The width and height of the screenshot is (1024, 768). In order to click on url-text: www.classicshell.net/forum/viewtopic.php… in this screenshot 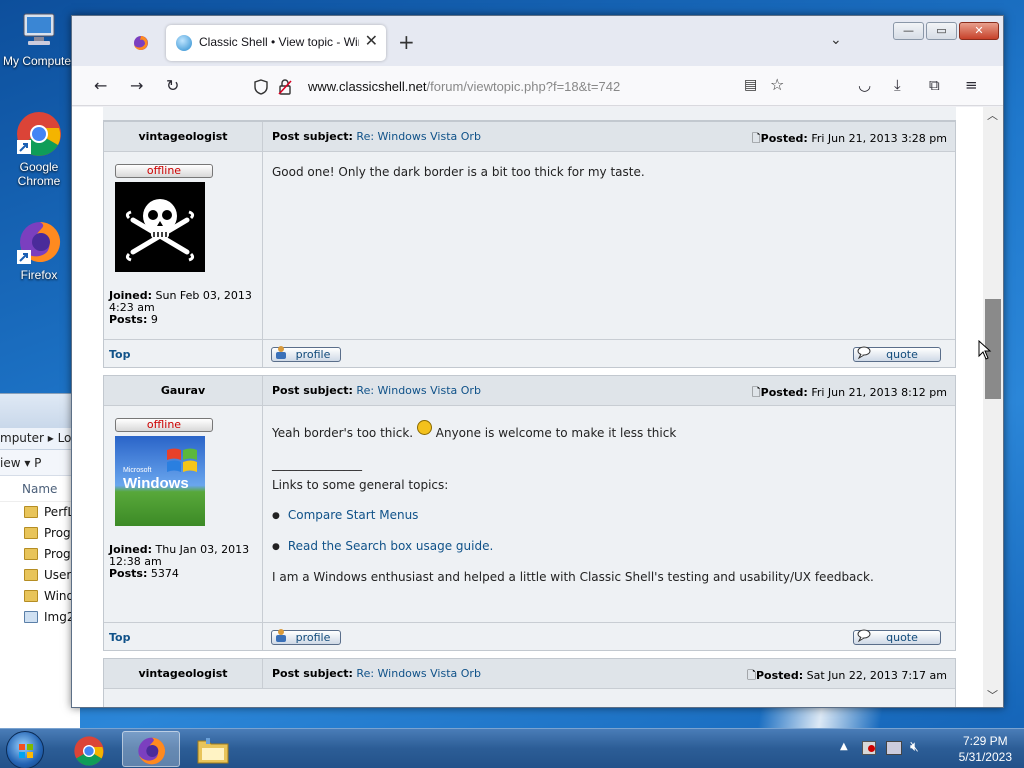, I will do `click(464, 86)`.